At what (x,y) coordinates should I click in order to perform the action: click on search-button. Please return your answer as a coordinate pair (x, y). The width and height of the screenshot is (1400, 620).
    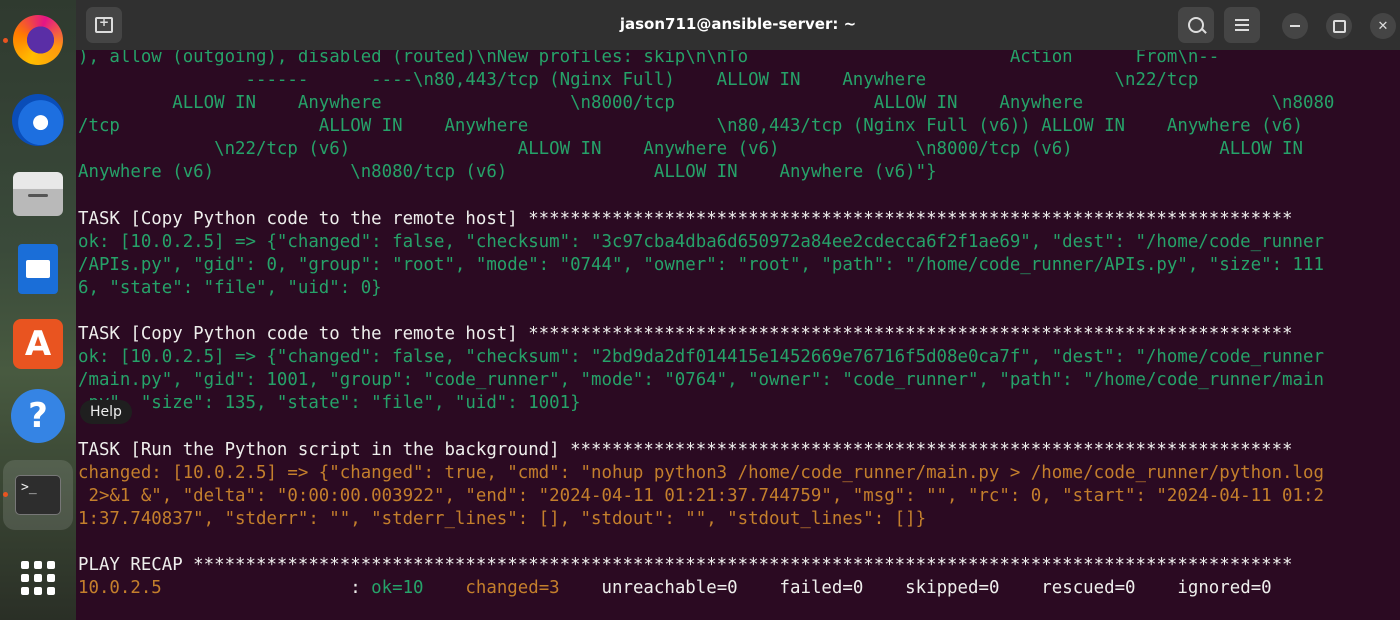
    Looking at the image, I should click on (1196, 25).